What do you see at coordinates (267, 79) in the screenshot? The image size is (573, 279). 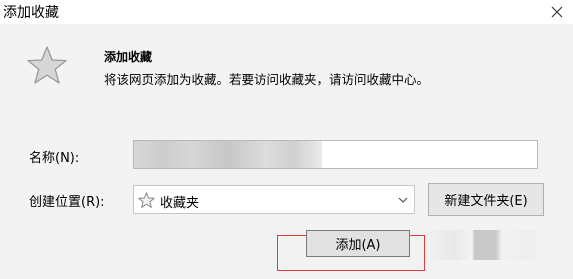 I see `header-description: 将该网页添加为收藏。若要访问收藏夹，请访问收藏中心。` at bounding box center [267, 79].